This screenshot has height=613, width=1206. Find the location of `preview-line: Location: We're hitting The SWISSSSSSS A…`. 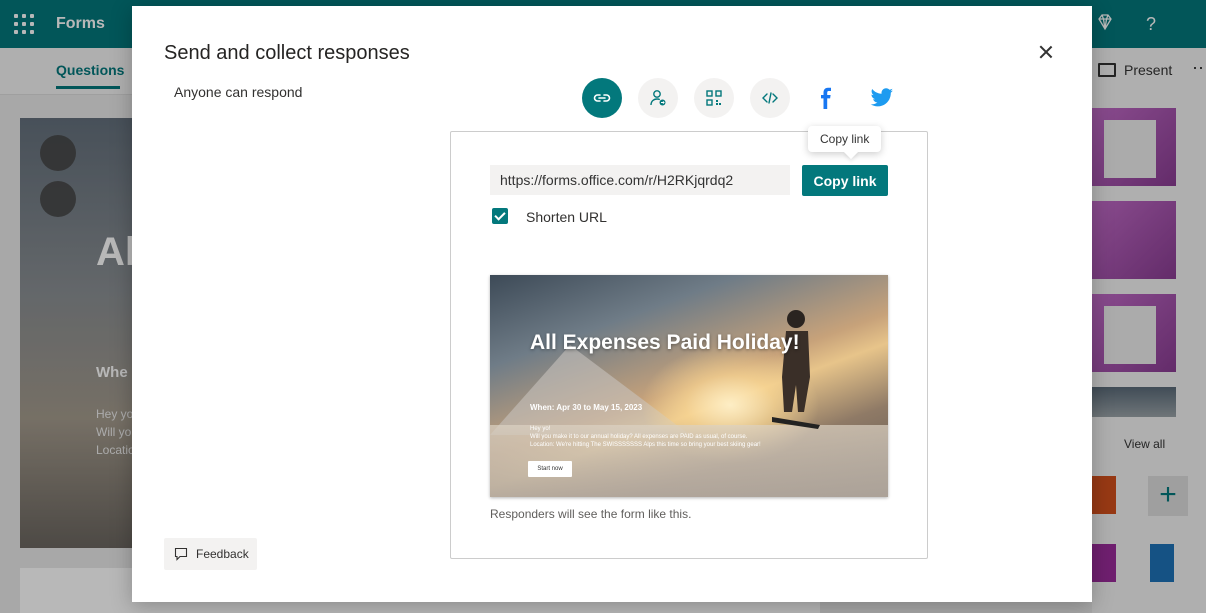

preview-line: Location: We're hitting The SWISSSSSSS A… is located at coordinates (645, 445).